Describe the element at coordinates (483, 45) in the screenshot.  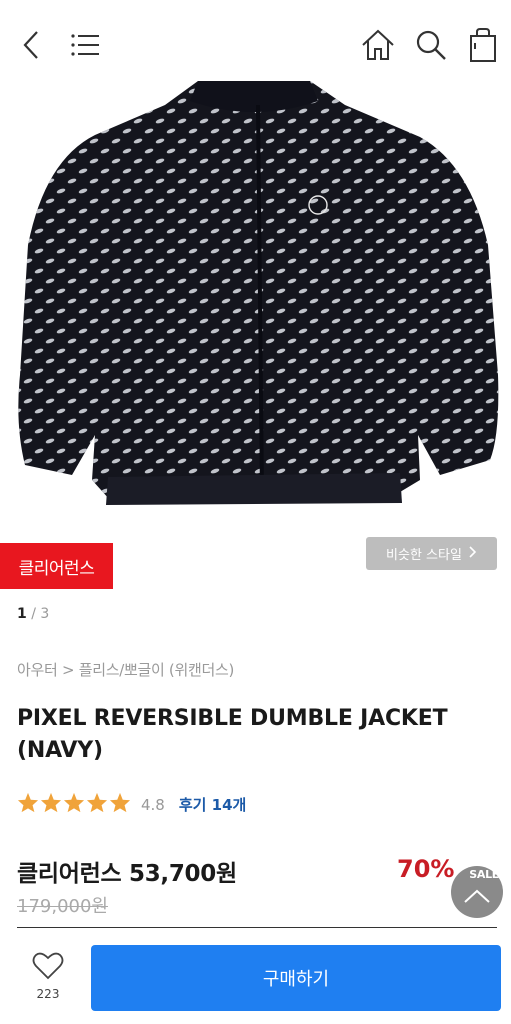
I see `cart-icon` at that location.